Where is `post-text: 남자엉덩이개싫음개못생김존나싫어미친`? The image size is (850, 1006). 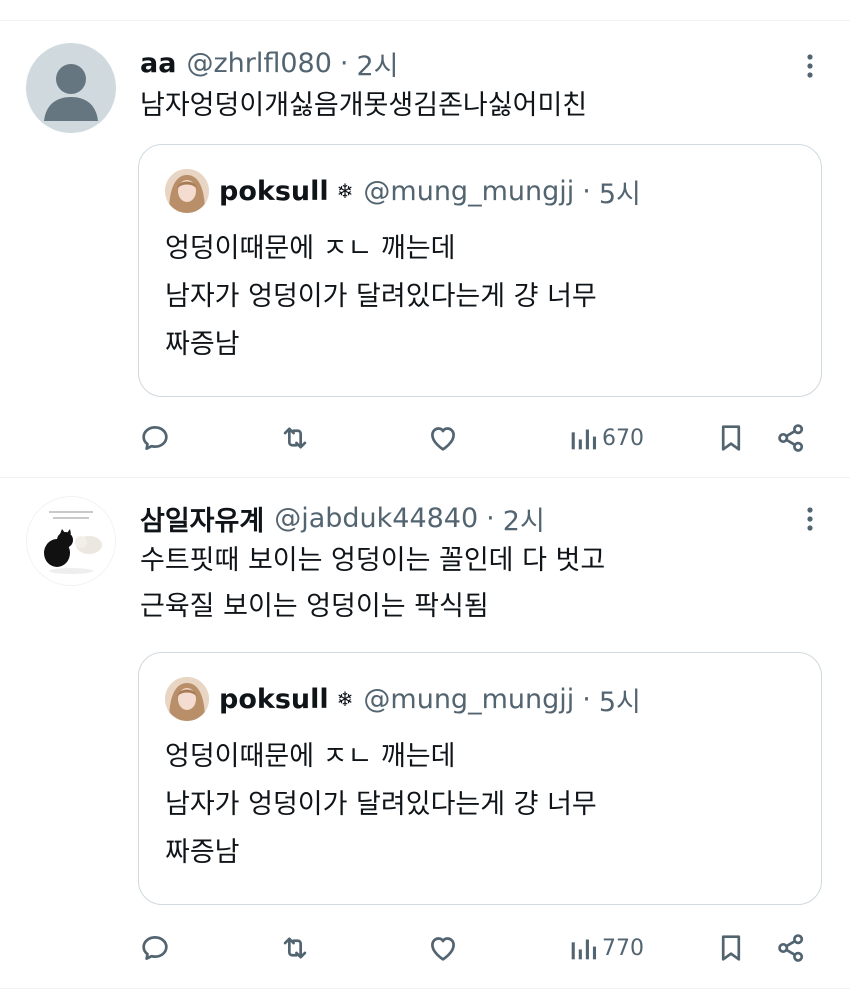 post-text: 남자엉덩이개싫음개못생김존나싫어미친 is located at coordinates (363, 106).